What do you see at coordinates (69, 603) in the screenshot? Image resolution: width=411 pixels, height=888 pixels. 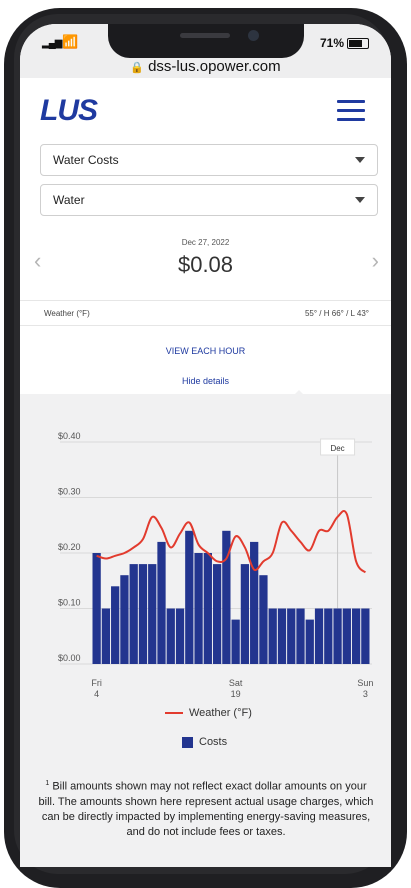 I see `y-tick-label: $0.10` at bounding box center [69, 603].